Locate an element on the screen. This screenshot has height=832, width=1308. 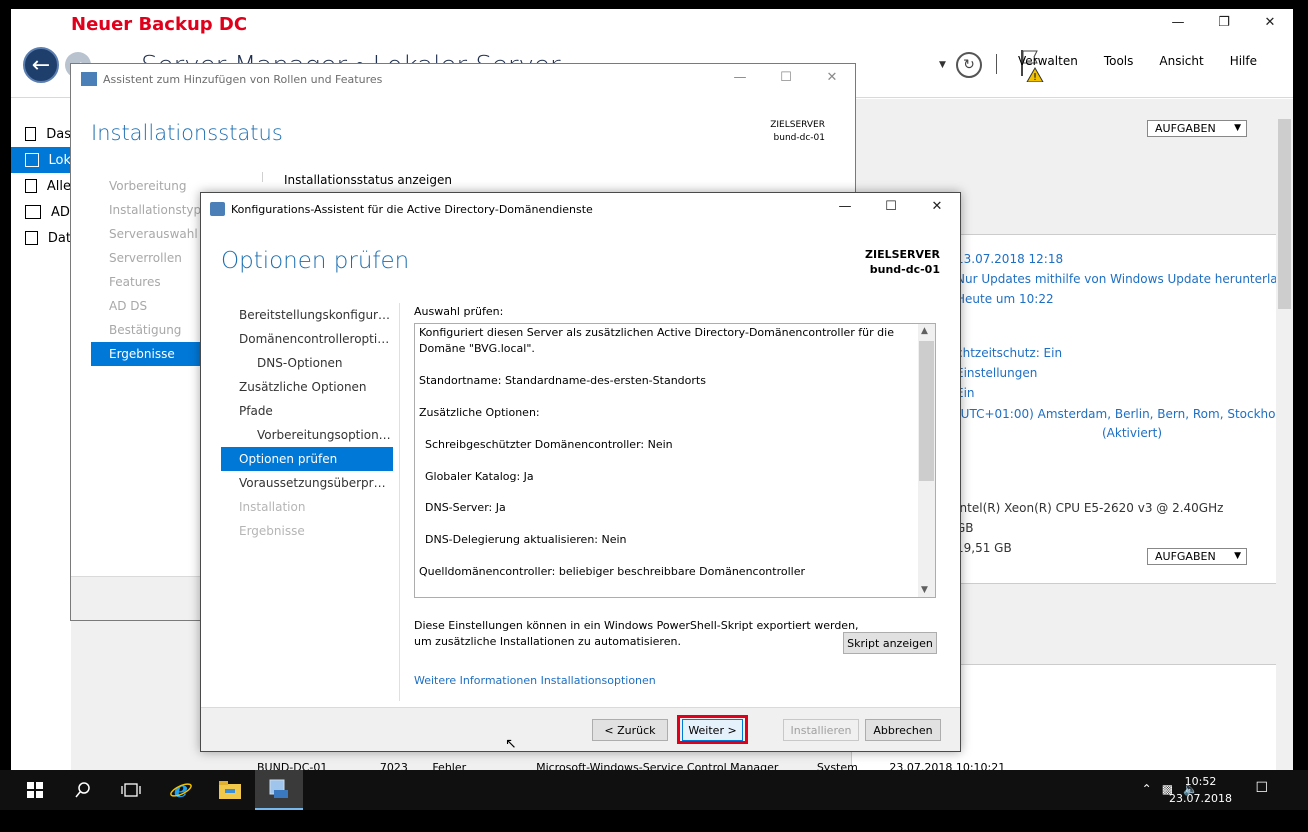
wizard-step-results: Ergebnisse is located at coordinates (272, 531).